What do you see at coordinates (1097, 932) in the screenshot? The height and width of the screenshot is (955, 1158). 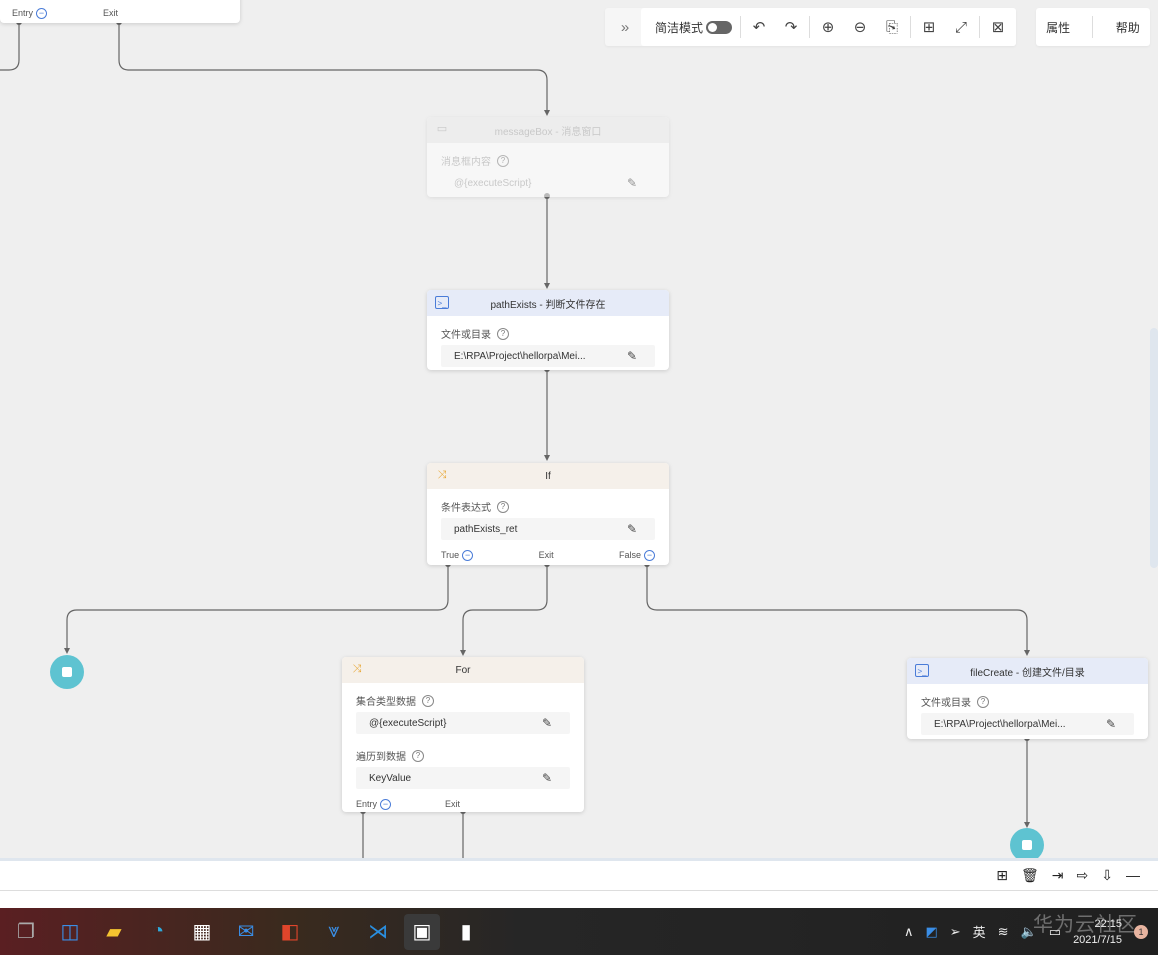 I see `clock: 22:15 2021/7/15` at bounding box center [1097, 932].